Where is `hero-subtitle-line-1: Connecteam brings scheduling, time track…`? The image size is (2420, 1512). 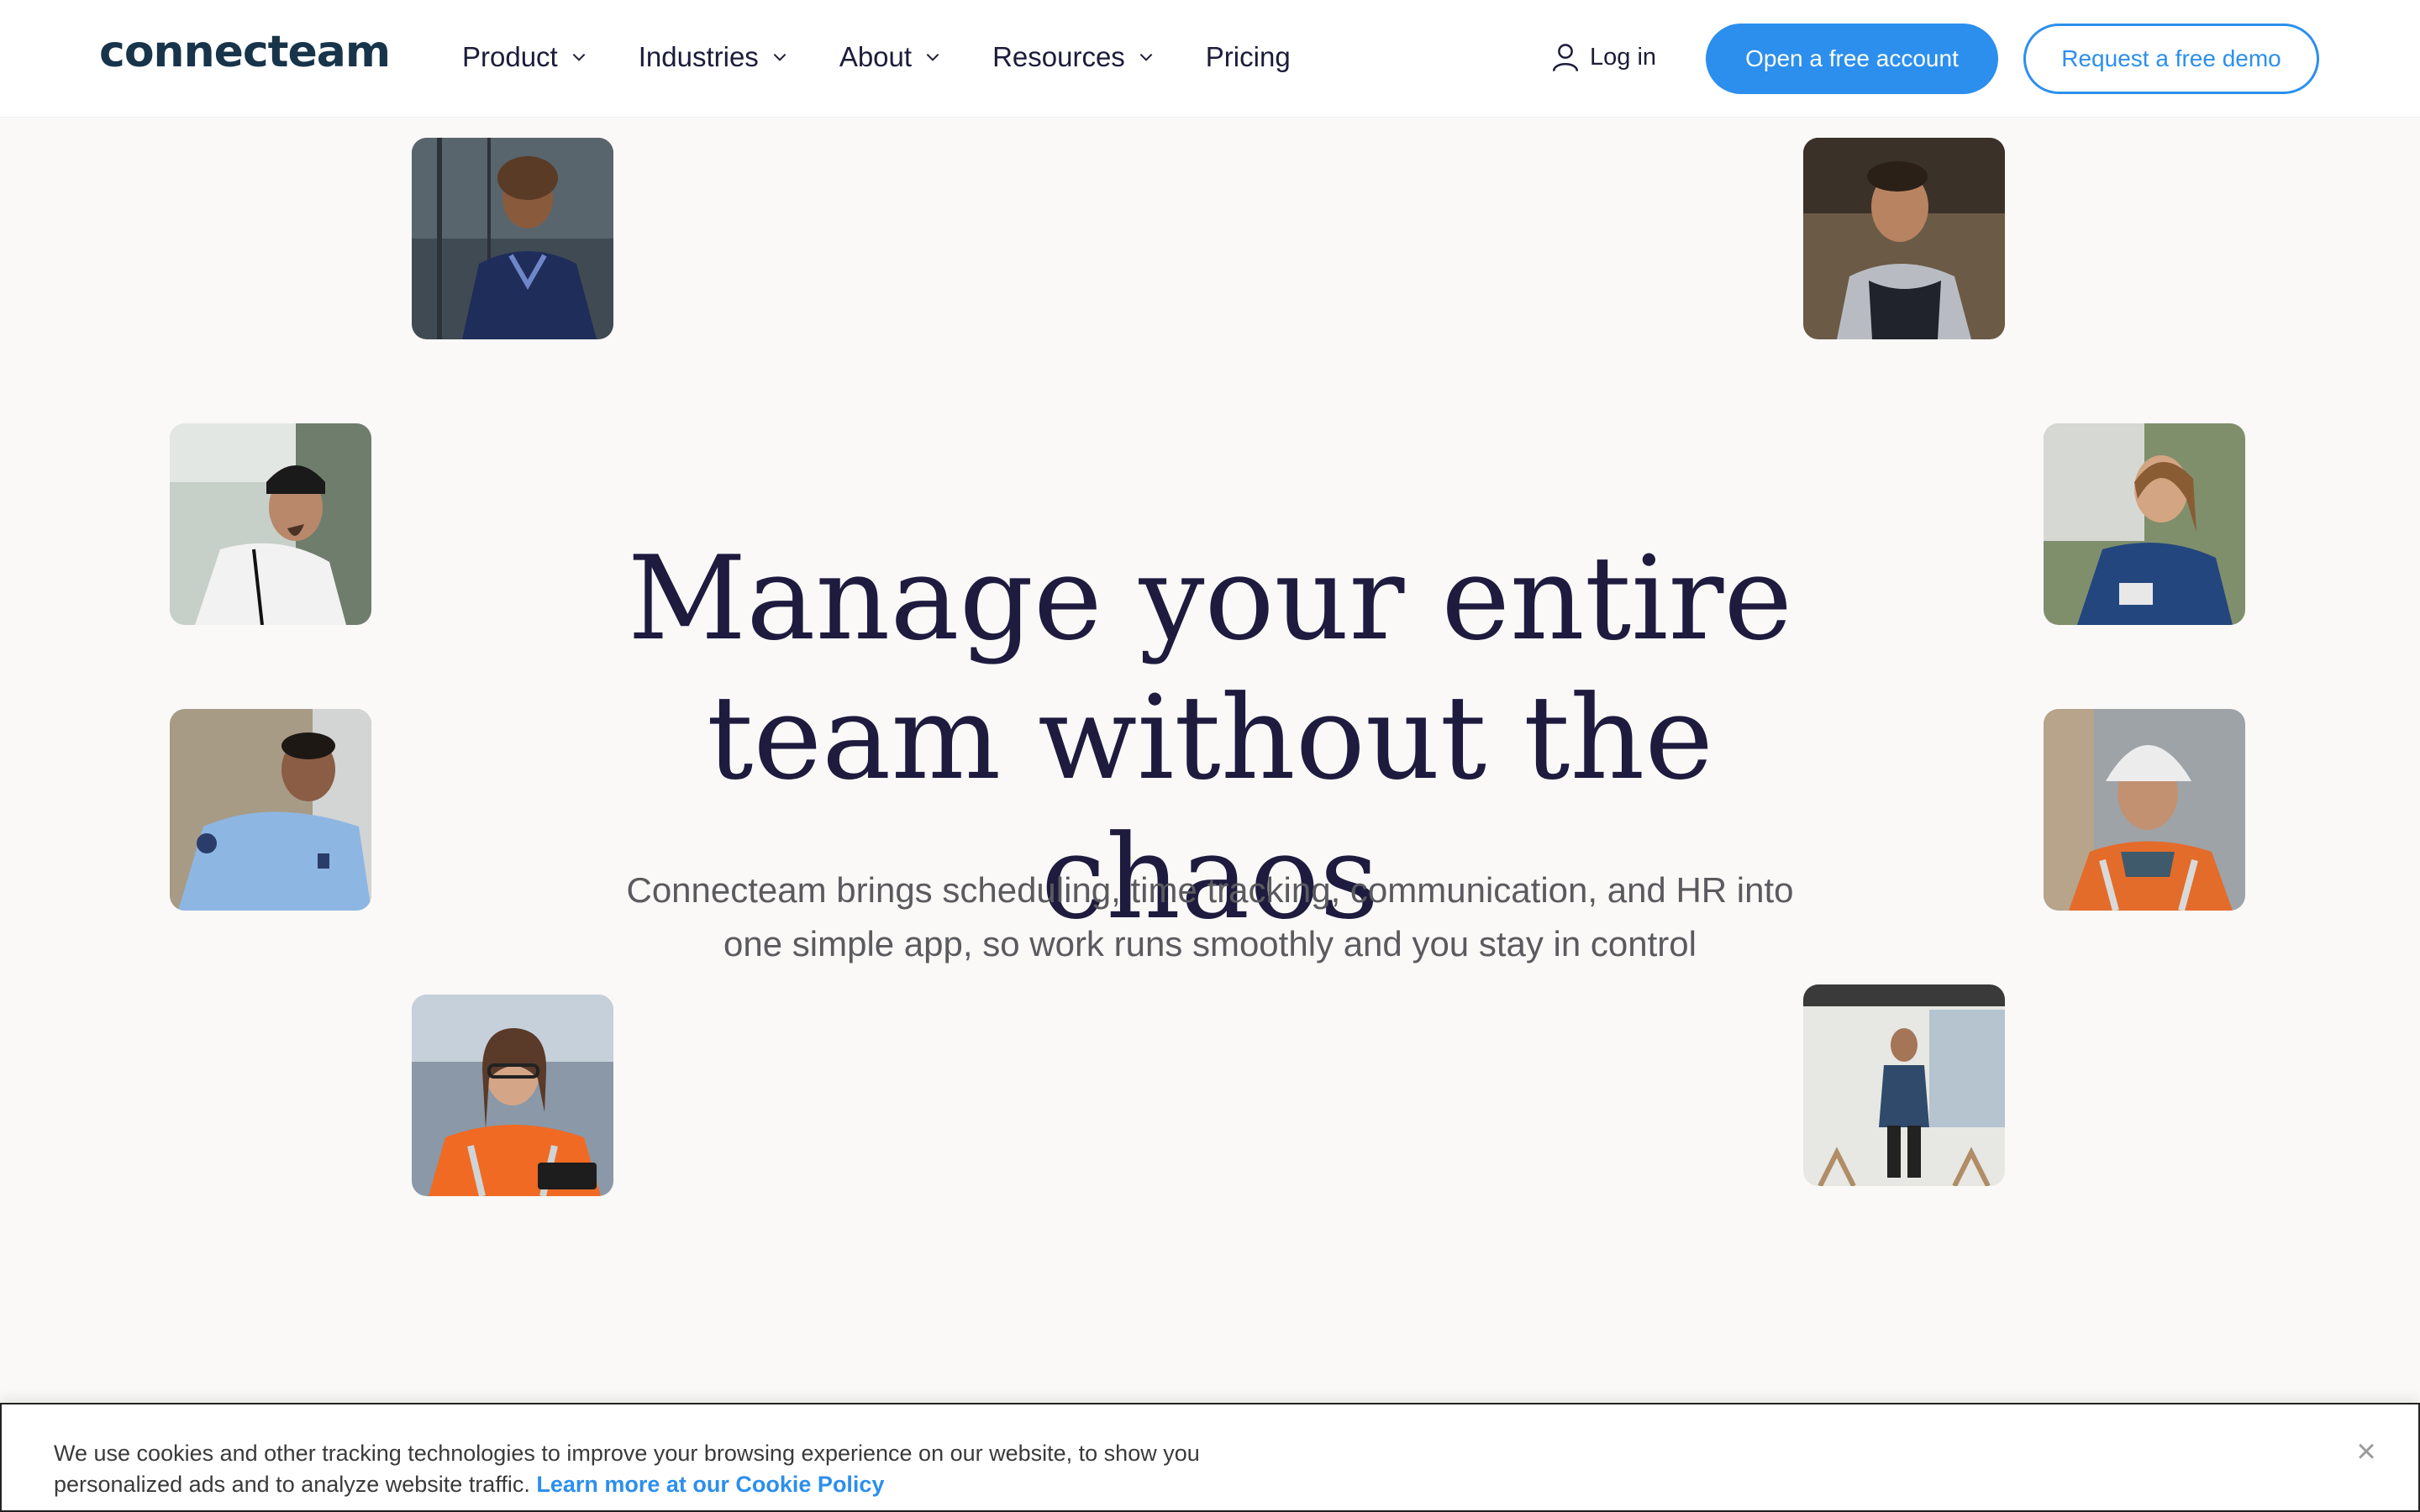 hero-subtitle-line-1: Connecteam brings scheduling, time track… is located at coordinates (1210, 890).